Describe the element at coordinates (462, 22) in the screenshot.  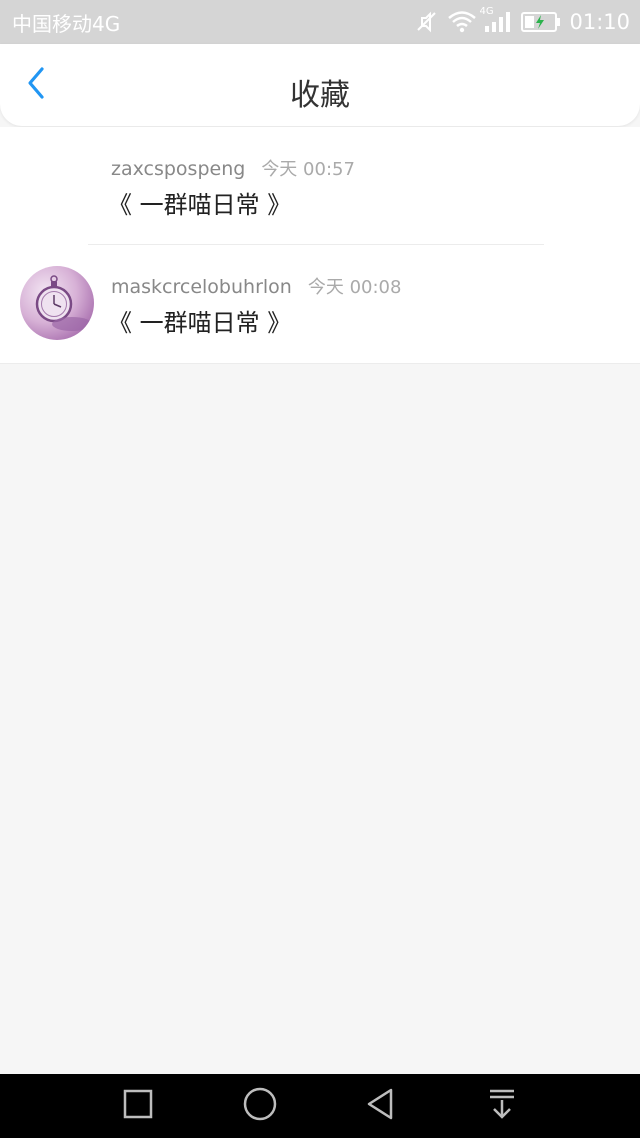
I see `wifi-icon` at that location.